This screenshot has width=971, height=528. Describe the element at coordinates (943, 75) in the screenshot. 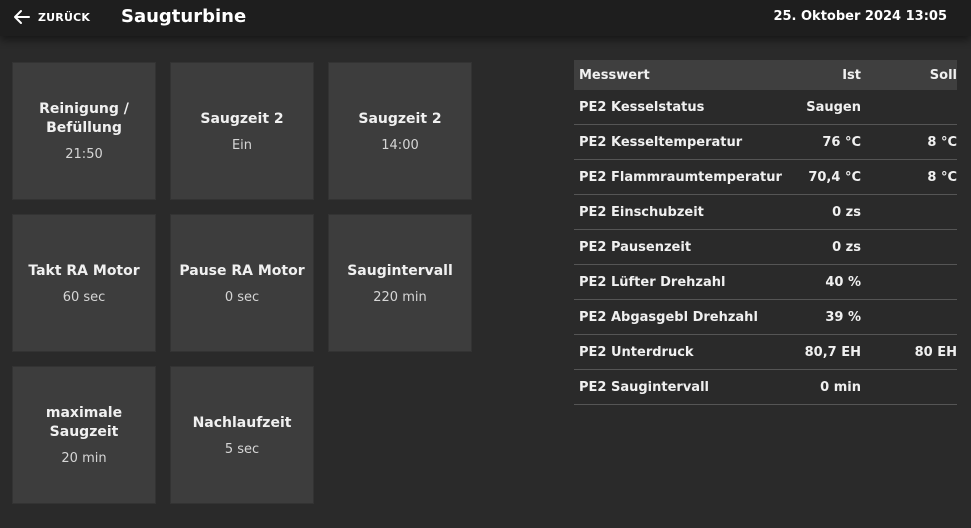

I see `header-soll: Soll` at that location.